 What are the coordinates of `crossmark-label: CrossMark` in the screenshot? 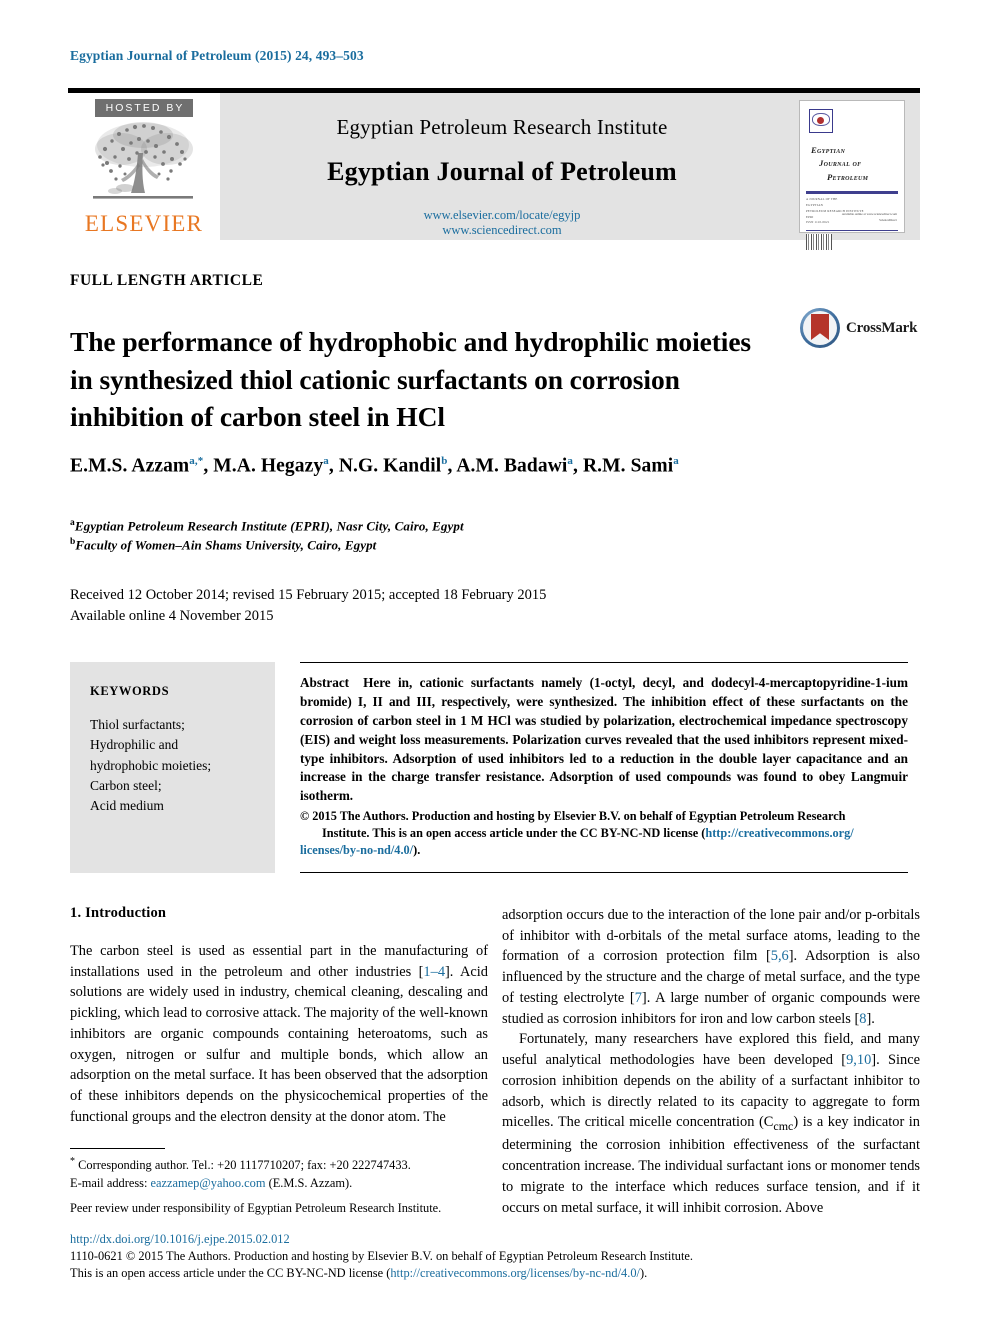 It's located at (882, 327).